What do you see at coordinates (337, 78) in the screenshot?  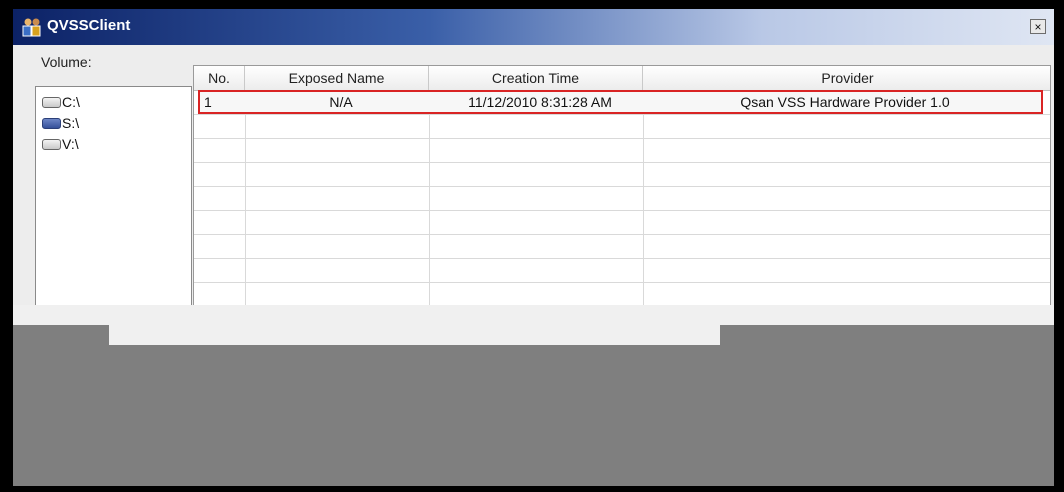 I see `column-header-exposed-name: Exposed Name` at bounding box center [337, 78].